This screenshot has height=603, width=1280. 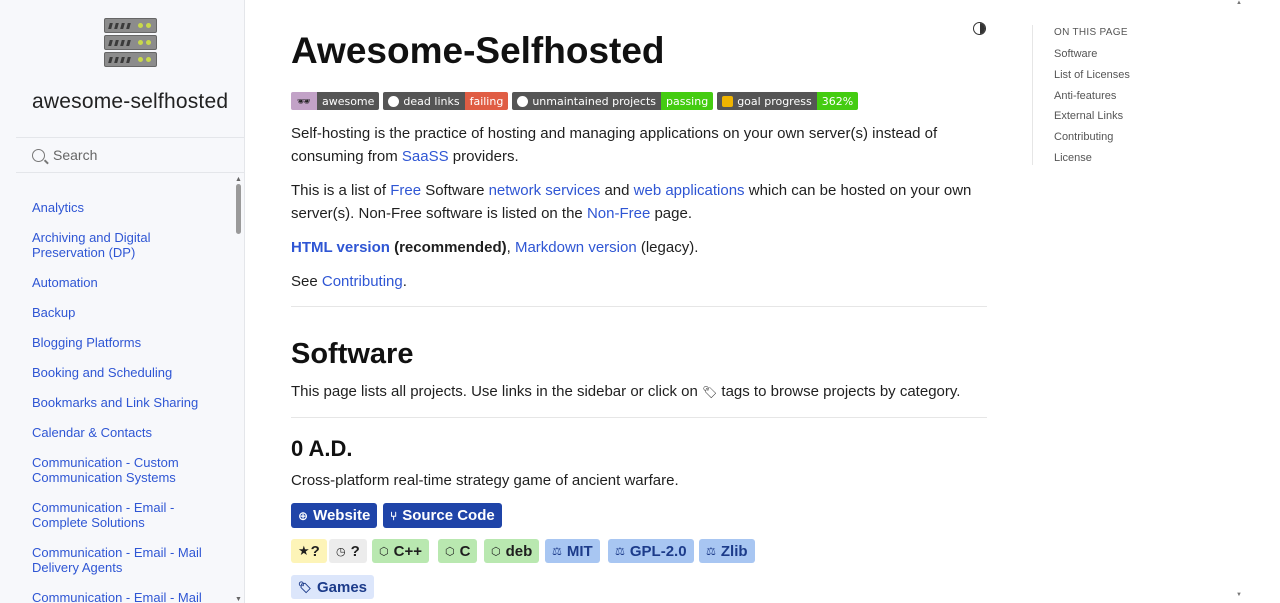 I want to click on sidebar-item-archiving: Archiving and Digital Preservation (DP), so click(x=129, y=245).